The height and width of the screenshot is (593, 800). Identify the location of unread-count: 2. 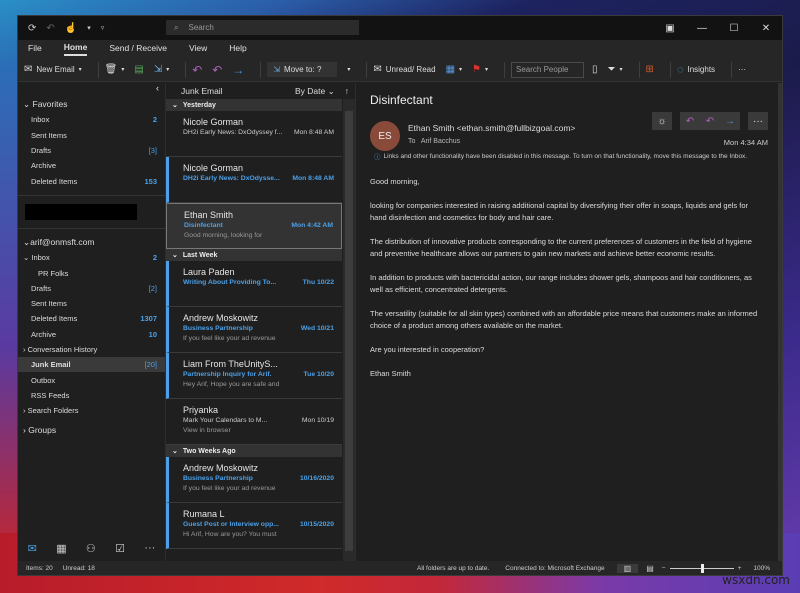
(154, 258).